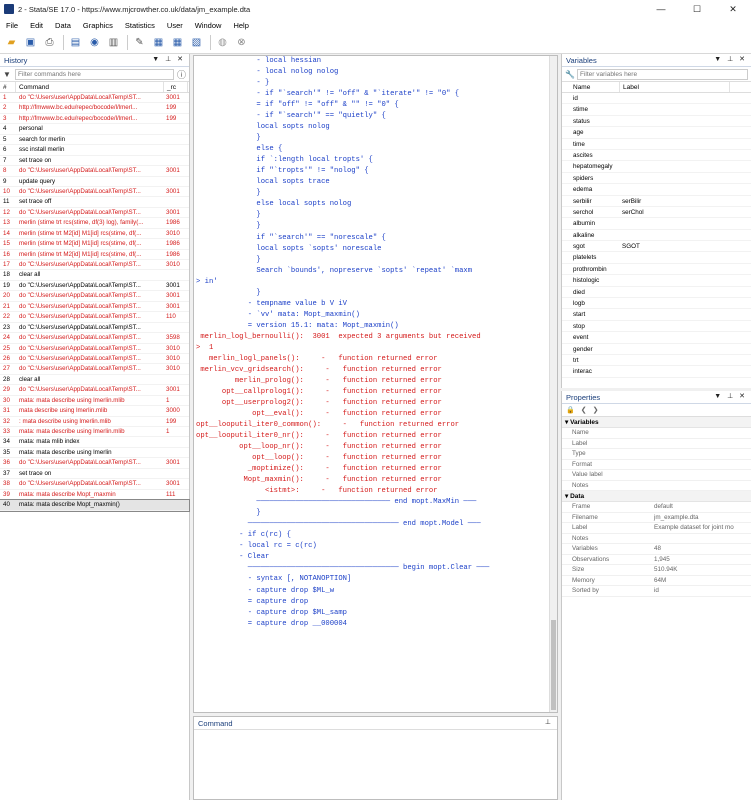 This screenshot has width=751, height=800. What do you see at coordinates (656, 133) in the screenshot?
I see `variable-row: age` at bounding box center [656, 133].